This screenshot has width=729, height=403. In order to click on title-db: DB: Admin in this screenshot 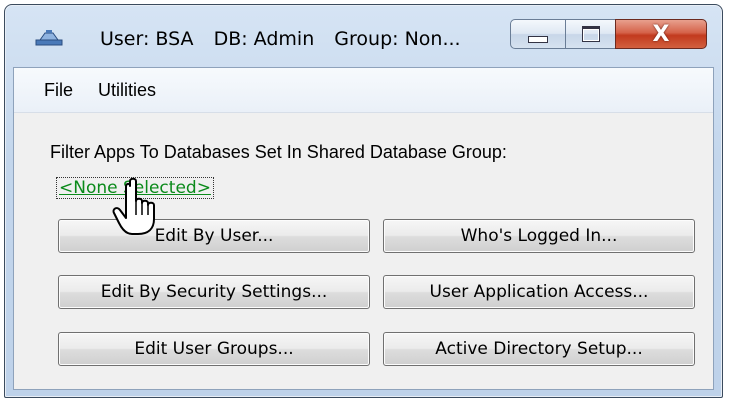, I will do `click(264, 39)`.